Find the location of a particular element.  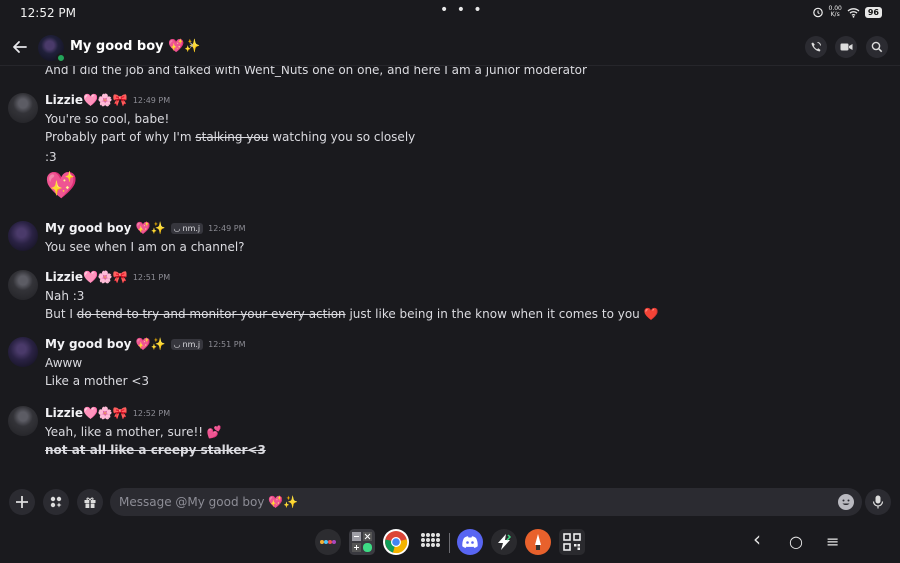

arrow-left-icon is located at coordinates (20, 47).